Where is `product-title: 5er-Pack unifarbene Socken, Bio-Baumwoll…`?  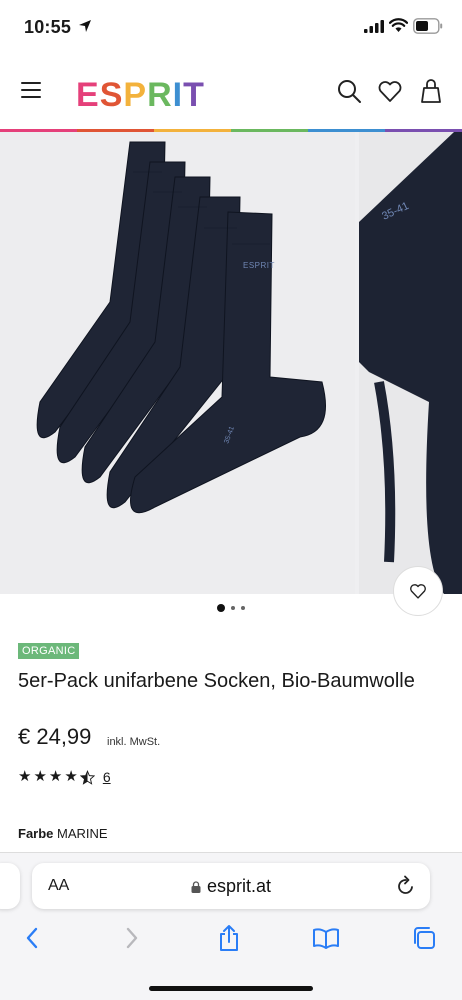
product-title: 5er-Pack unifarbene Socken, Bio-Baumwoll… is located at coordinates (216, 681).